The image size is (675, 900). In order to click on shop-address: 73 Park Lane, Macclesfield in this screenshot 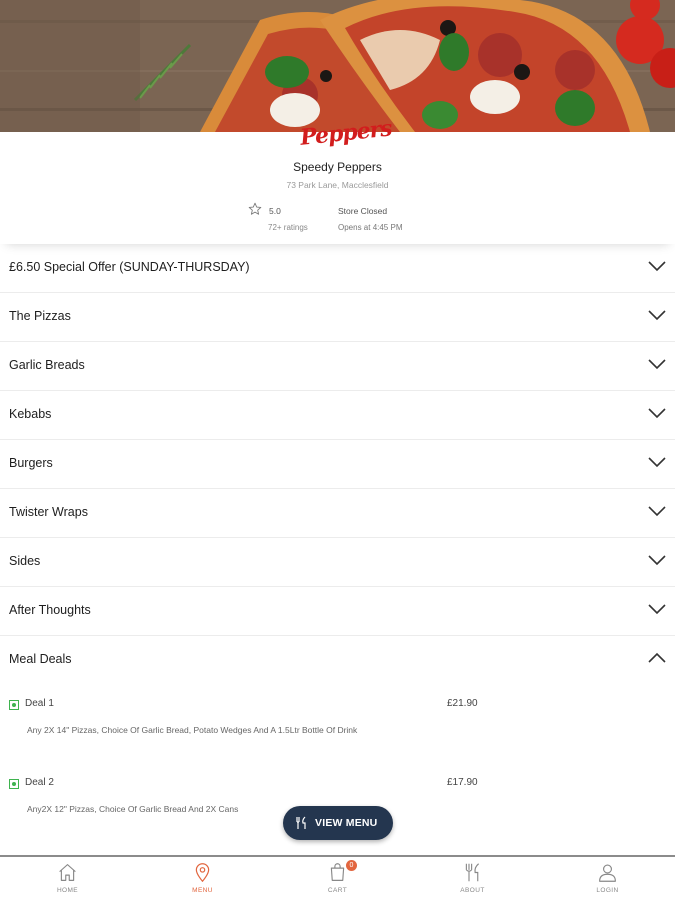, I will do `click(337, 185)`.